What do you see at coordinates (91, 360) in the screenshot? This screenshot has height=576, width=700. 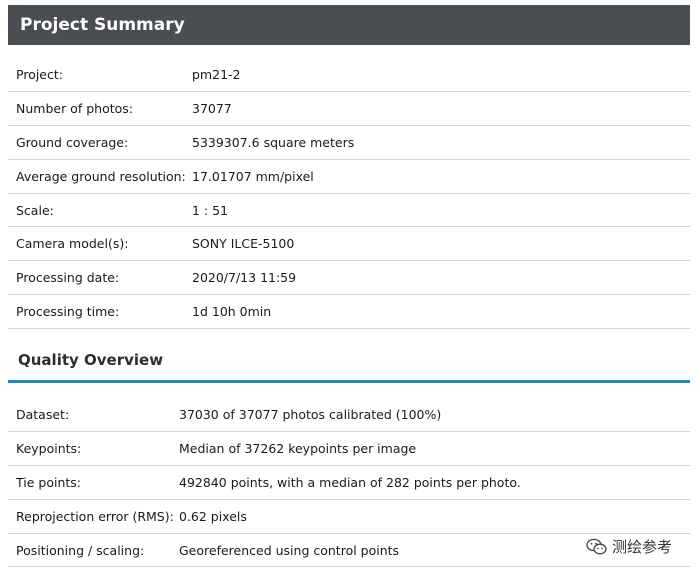 I see `quality-overview-title: Quality Overview` at bounding box center [91, 360].